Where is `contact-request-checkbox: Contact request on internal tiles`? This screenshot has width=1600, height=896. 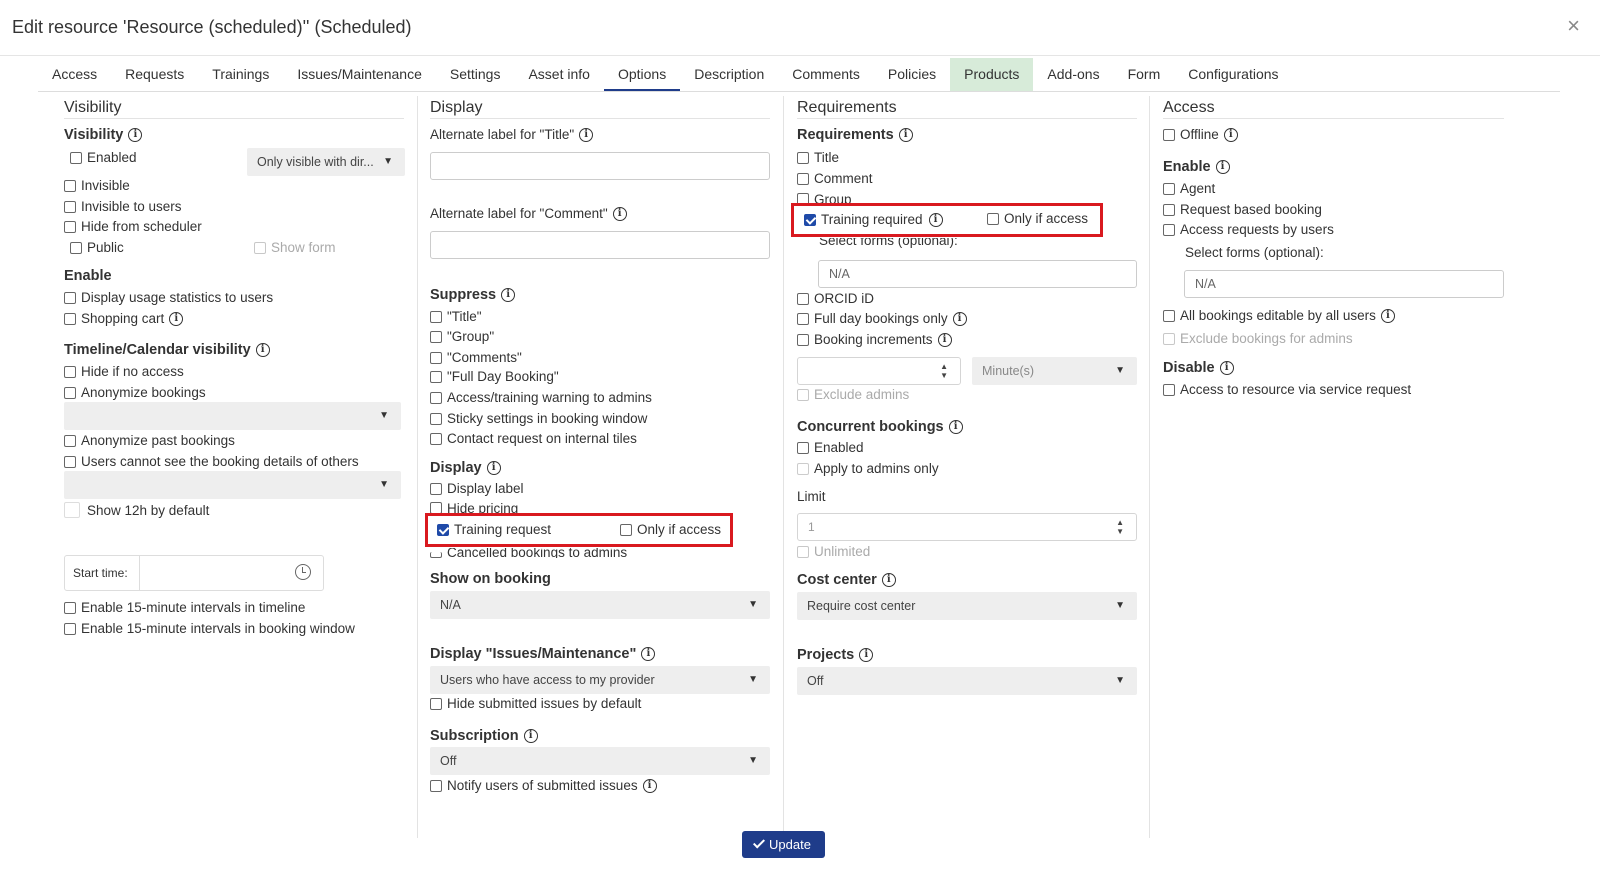 contact-request-checkbox: Contact request on internal tiles is located at coordinates (533, 438).